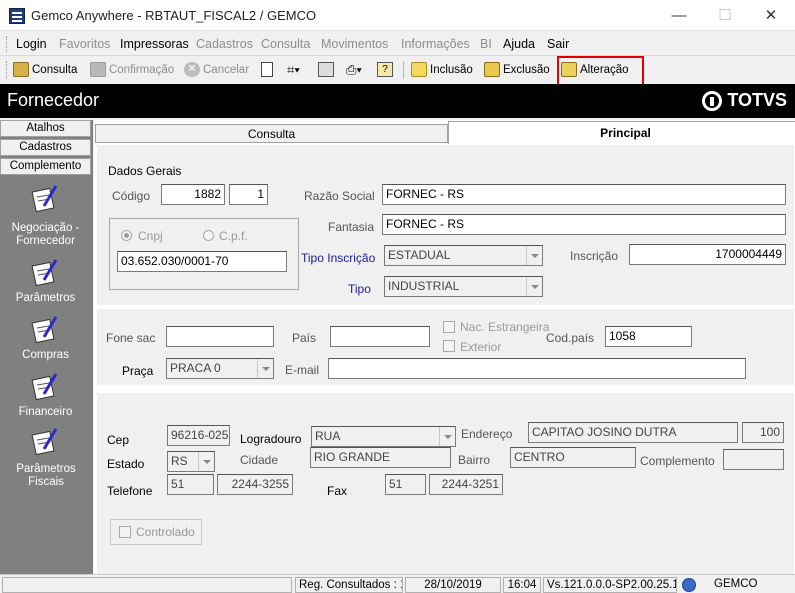 The width and height of the screenshot is (795, 593). I want to click on cidade-label: Cidade, so click(259, 460).